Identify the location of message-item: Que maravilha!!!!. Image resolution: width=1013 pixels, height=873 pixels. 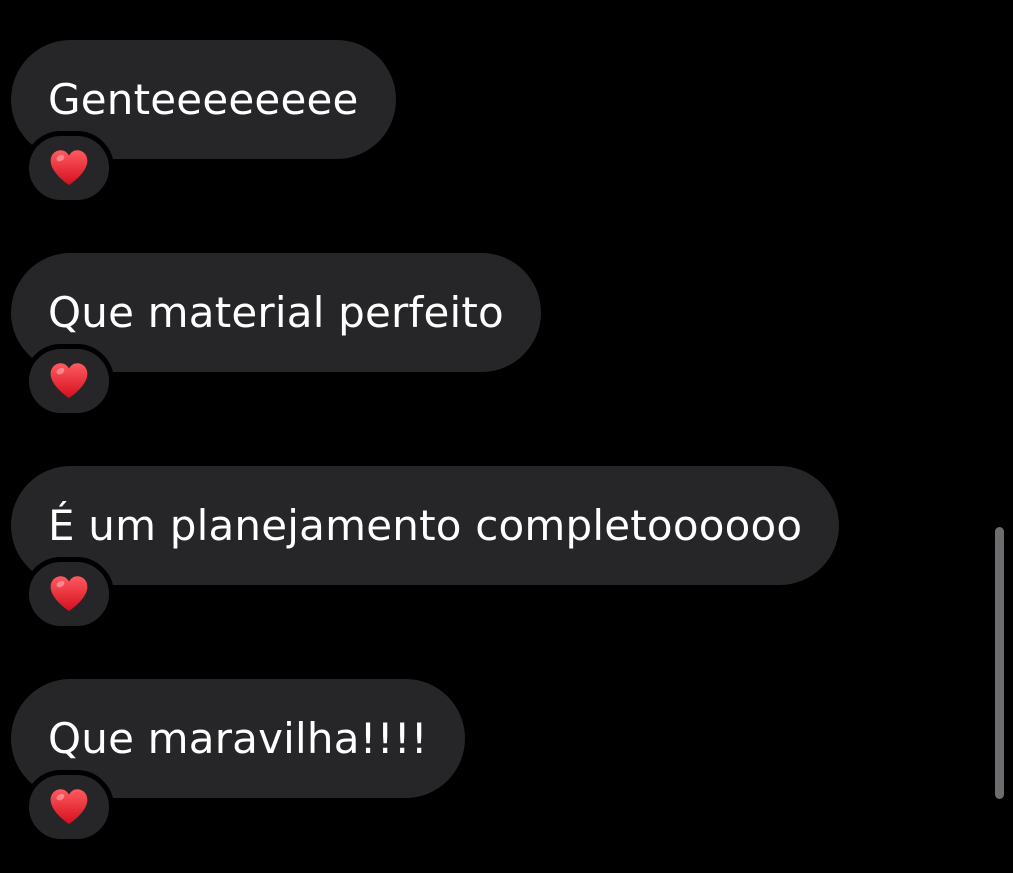
(238, 761).